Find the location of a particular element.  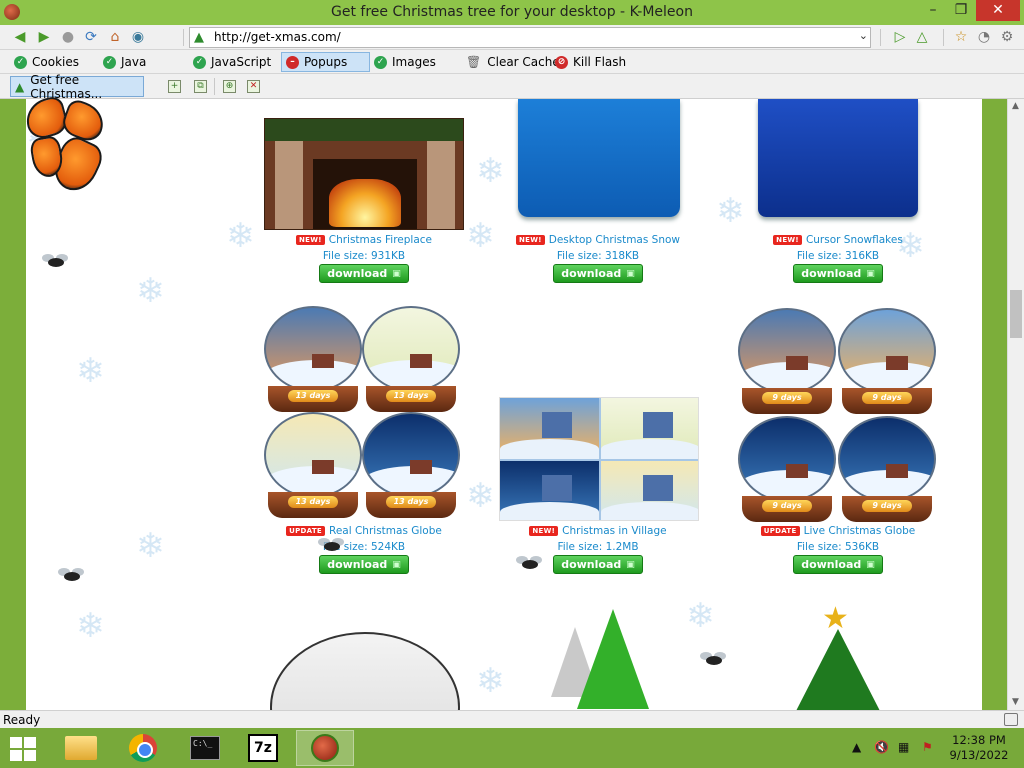

new-tab-icon: + is located at coordinates (174, 86).